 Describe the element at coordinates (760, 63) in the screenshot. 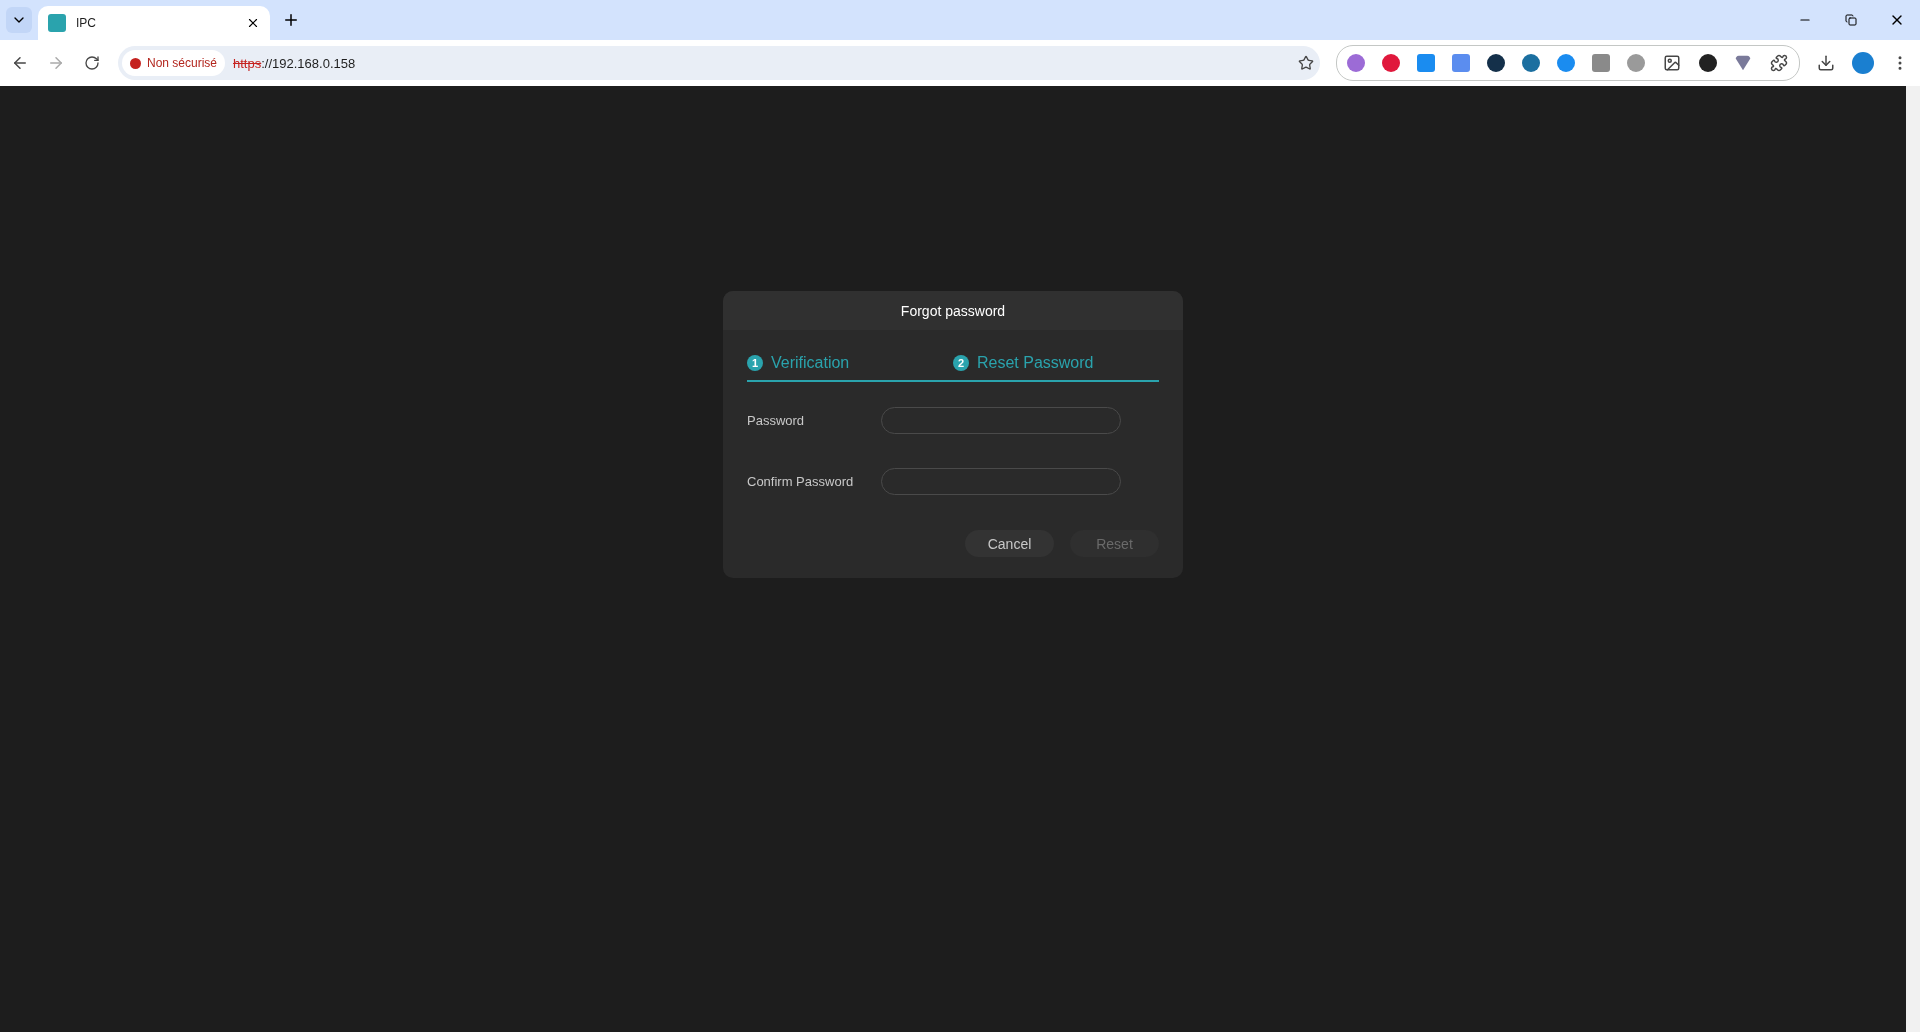

I see `address-url: https://192.168.0.158` at that location.